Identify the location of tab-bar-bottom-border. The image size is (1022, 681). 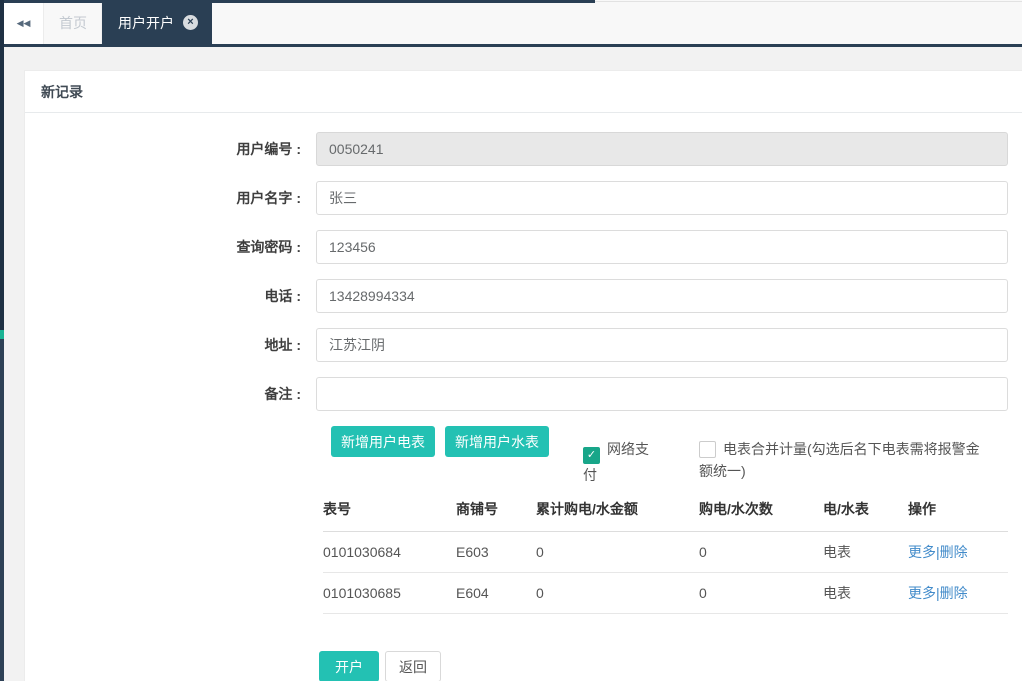
(511, 45).